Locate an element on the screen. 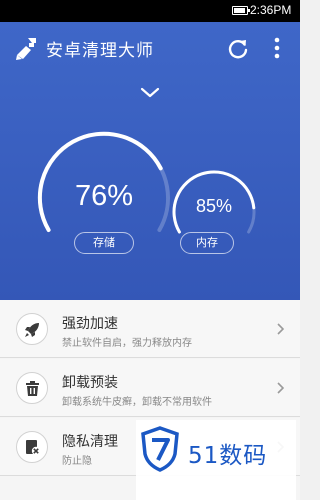 This screenshot has height=500, width=320. watermark: 51数码 is located at coordinates (216, 460).